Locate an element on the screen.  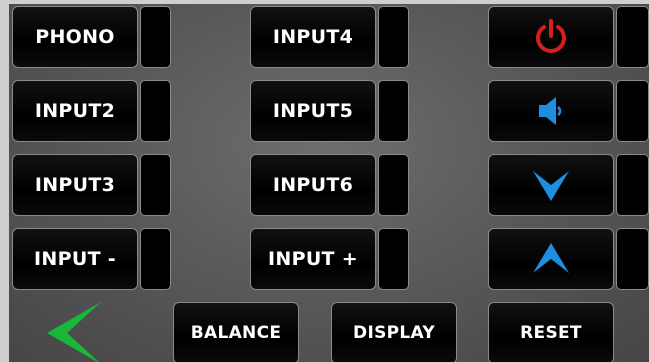
down-button is located at coordinates (551, 185).